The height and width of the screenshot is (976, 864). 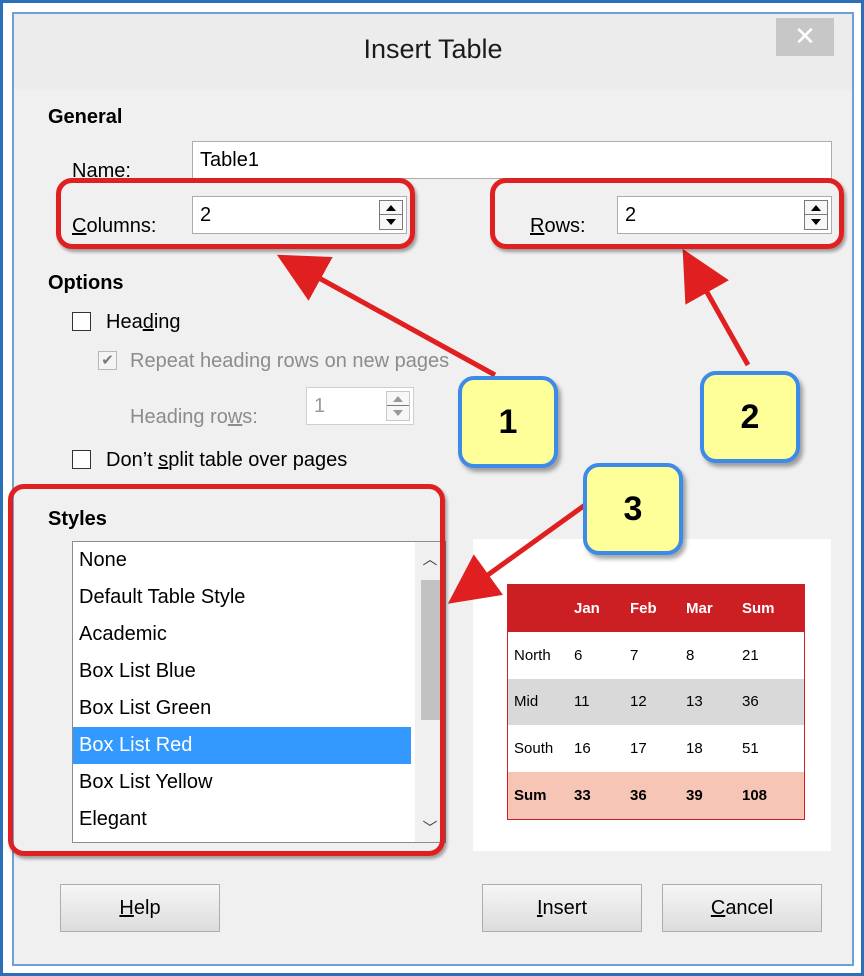 What do you see at coordinates (235, 213) in the screenshot?
I see `annotation-outline-columns` at bounding box center [235, 213].